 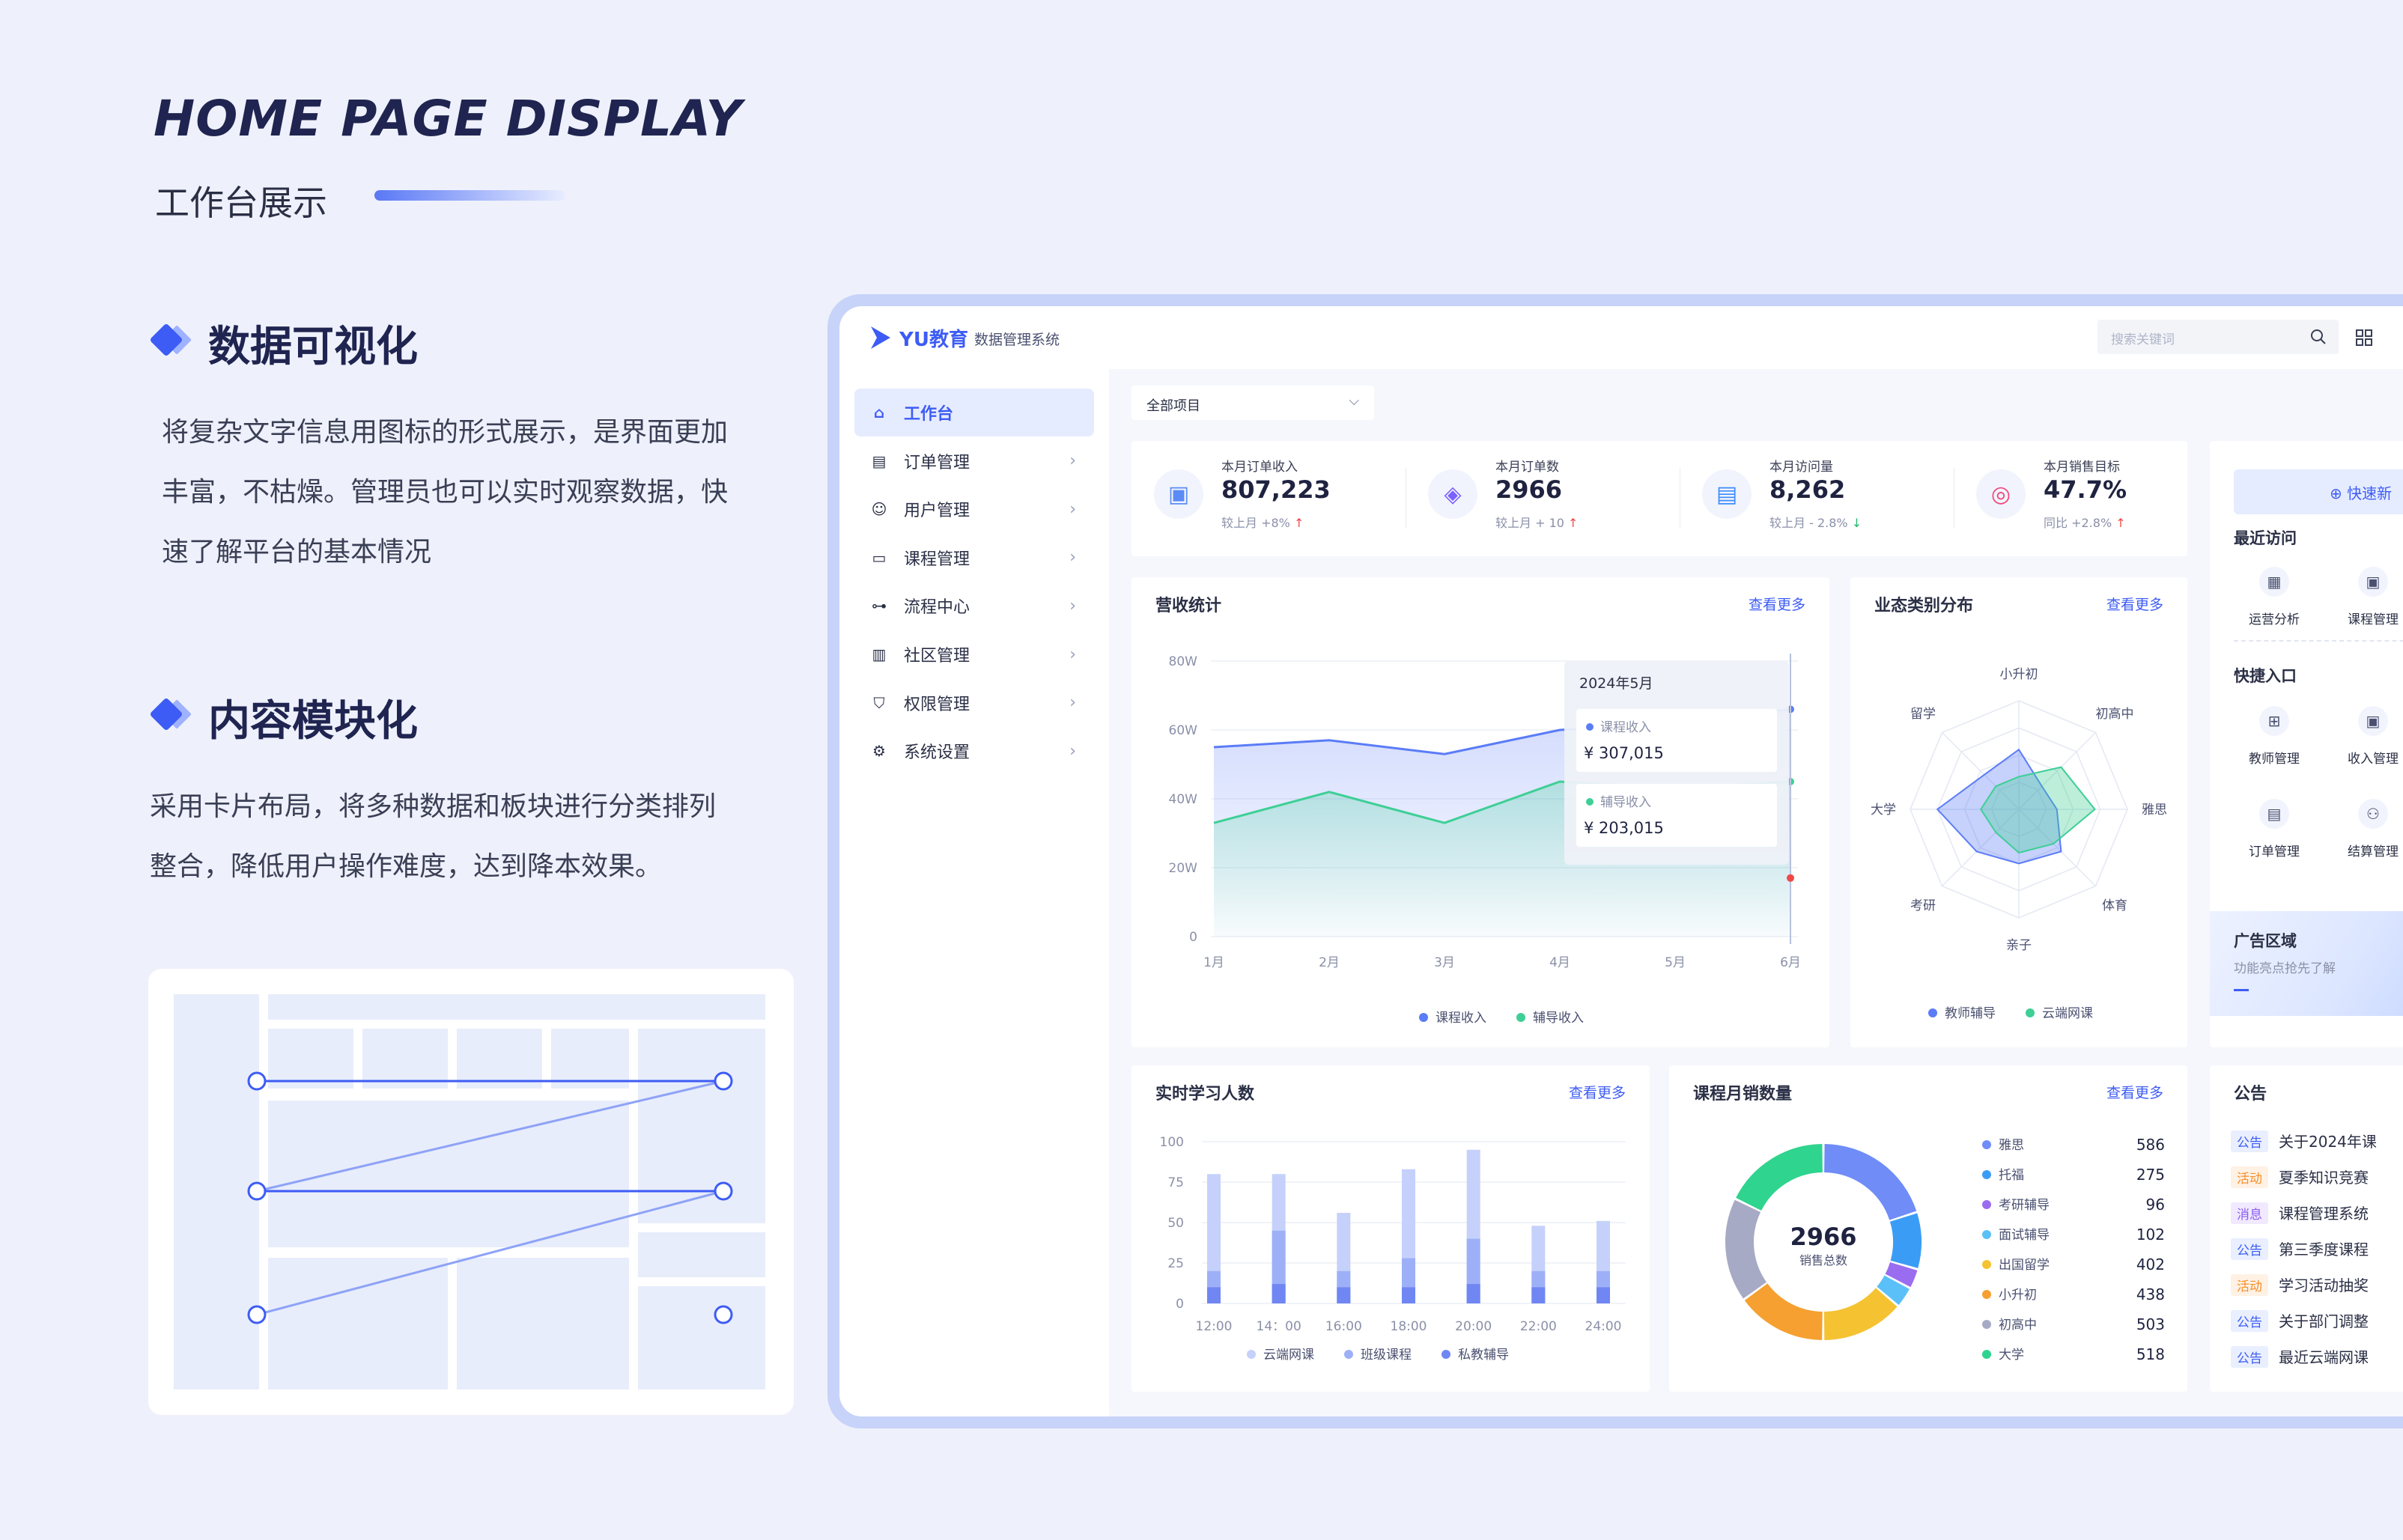 What do you see at coordinates (1970, 1013) in the screenshot?
I see `legend-label: 教师辅导` at bounding box center [1970, 1013].